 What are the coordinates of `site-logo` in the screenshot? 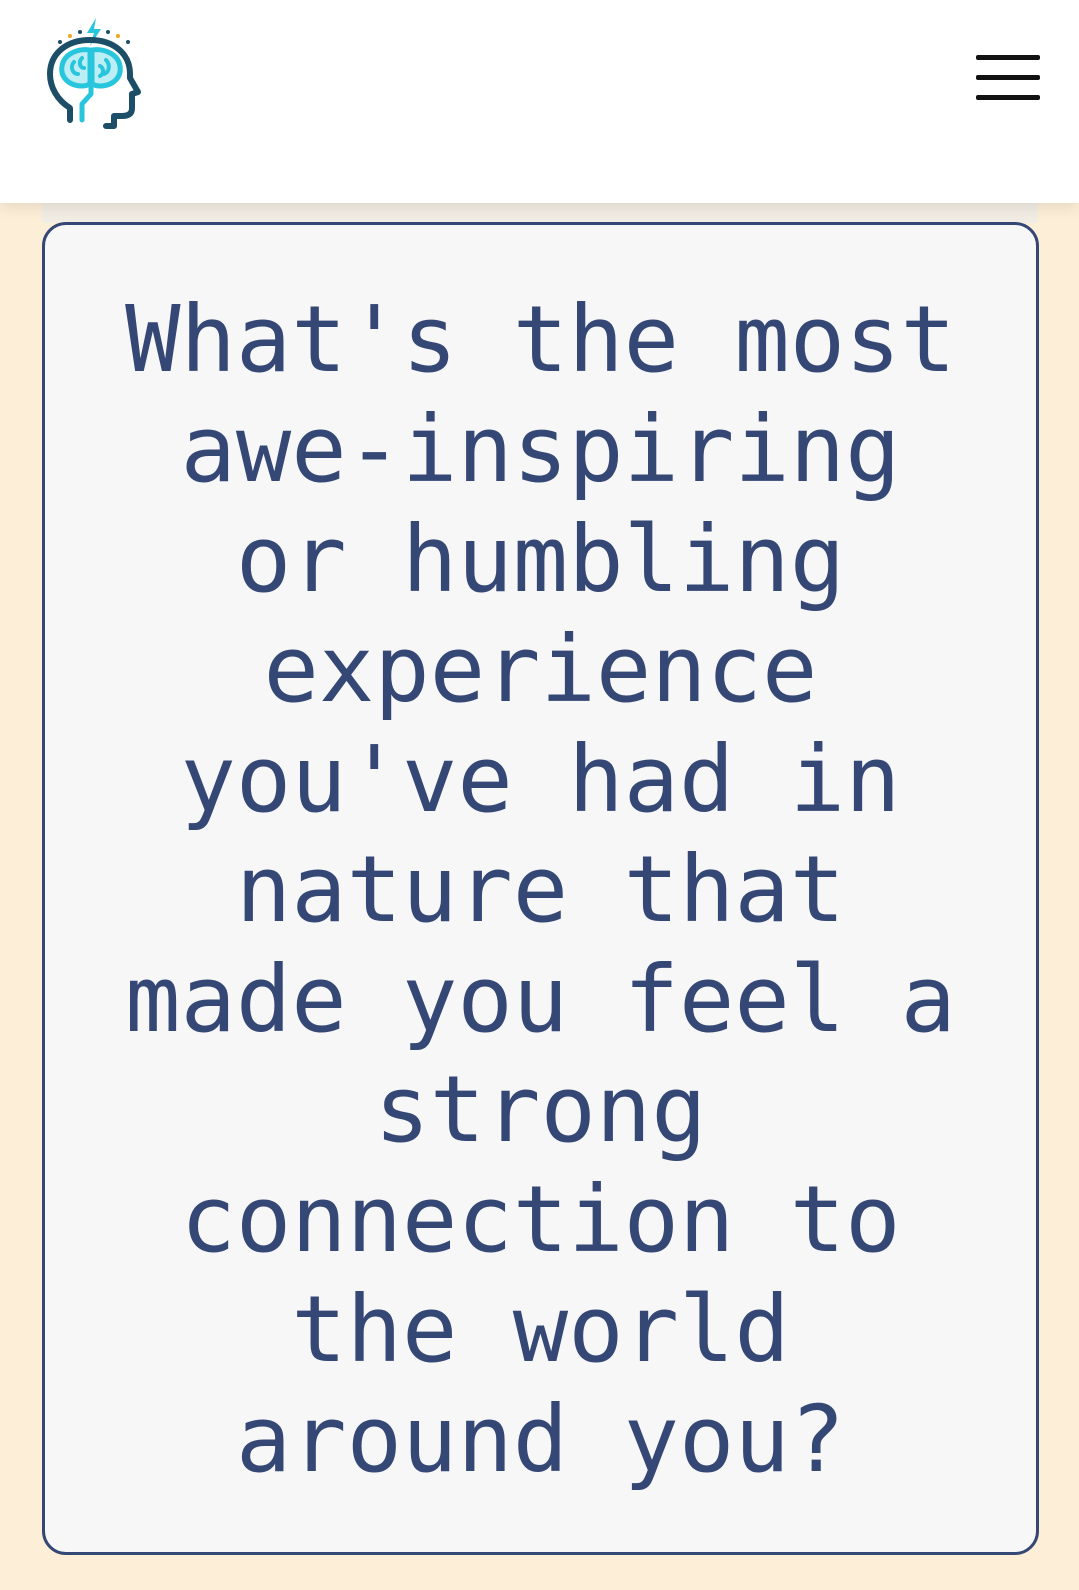 It's located at (96, 76).